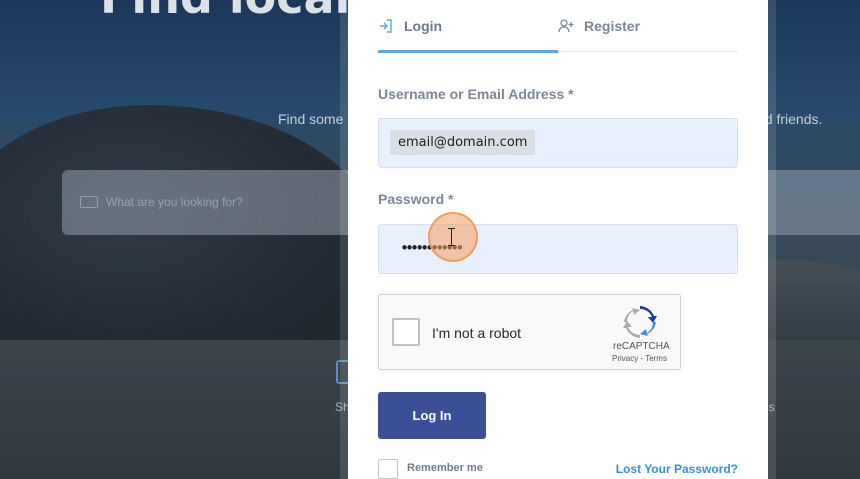  What do you see at coordinates (463, 142) in the screenshot?
I see `username-value: email@domain.com` at bounding box center [463, 142].